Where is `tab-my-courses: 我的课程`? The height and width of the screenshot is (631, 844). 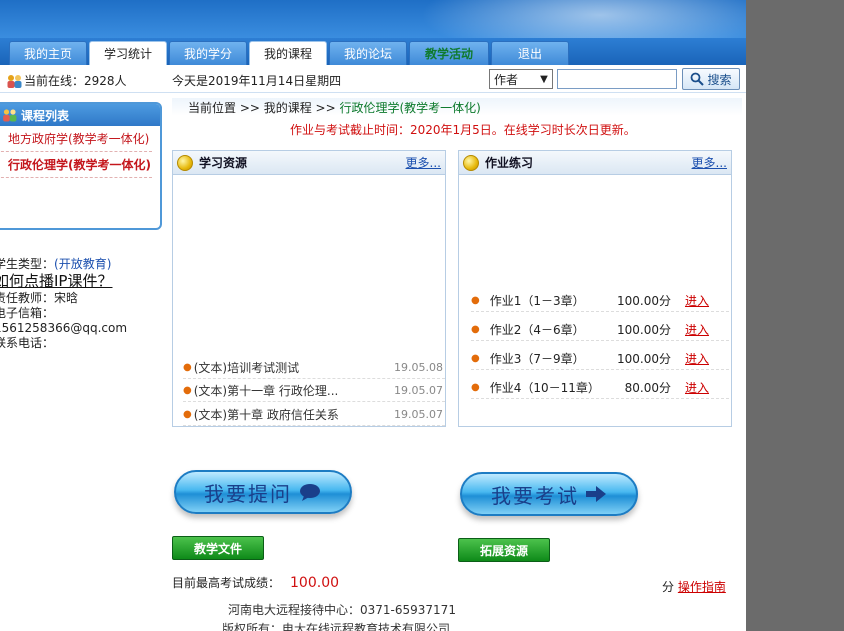
tab-my-courses: 我的课程 is located at coordinates (288, 53).